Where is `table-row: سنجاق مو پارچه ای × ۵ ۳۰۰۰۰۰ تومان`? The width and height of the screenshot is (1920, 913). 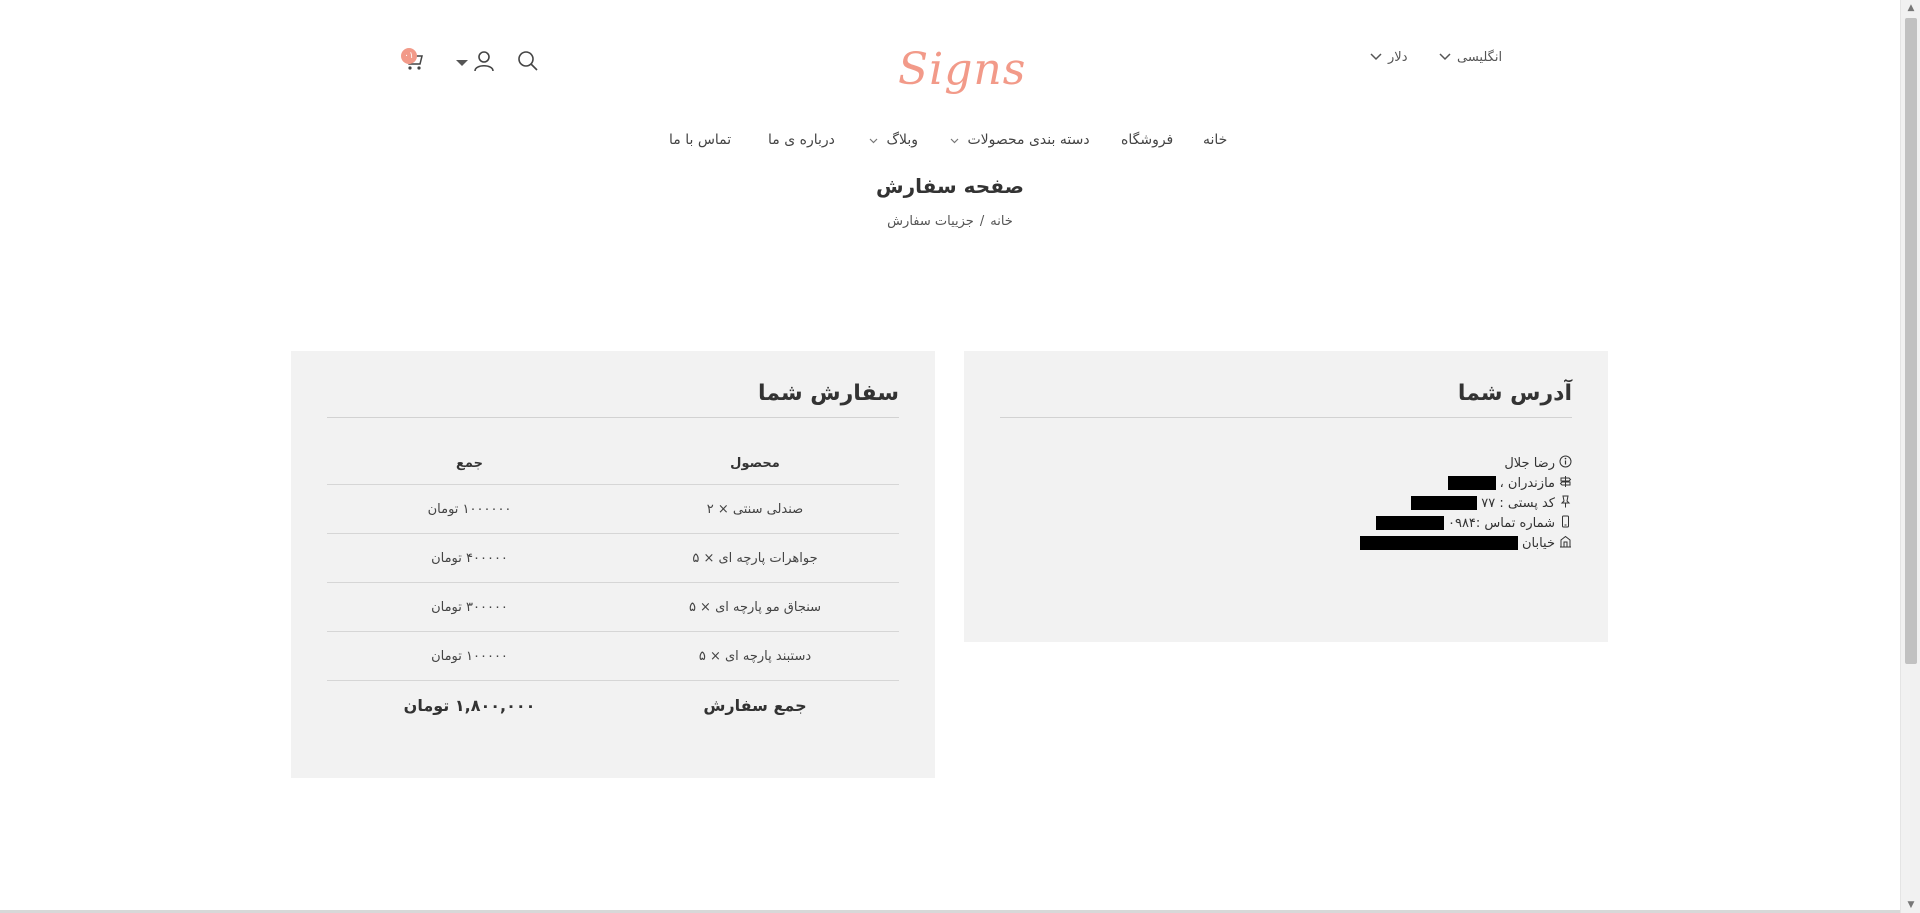 table-row: سنجاق مو پارچه ای × ۵ ۳۰۰۰۰۰ تومان is located at coordinates (613, 607).